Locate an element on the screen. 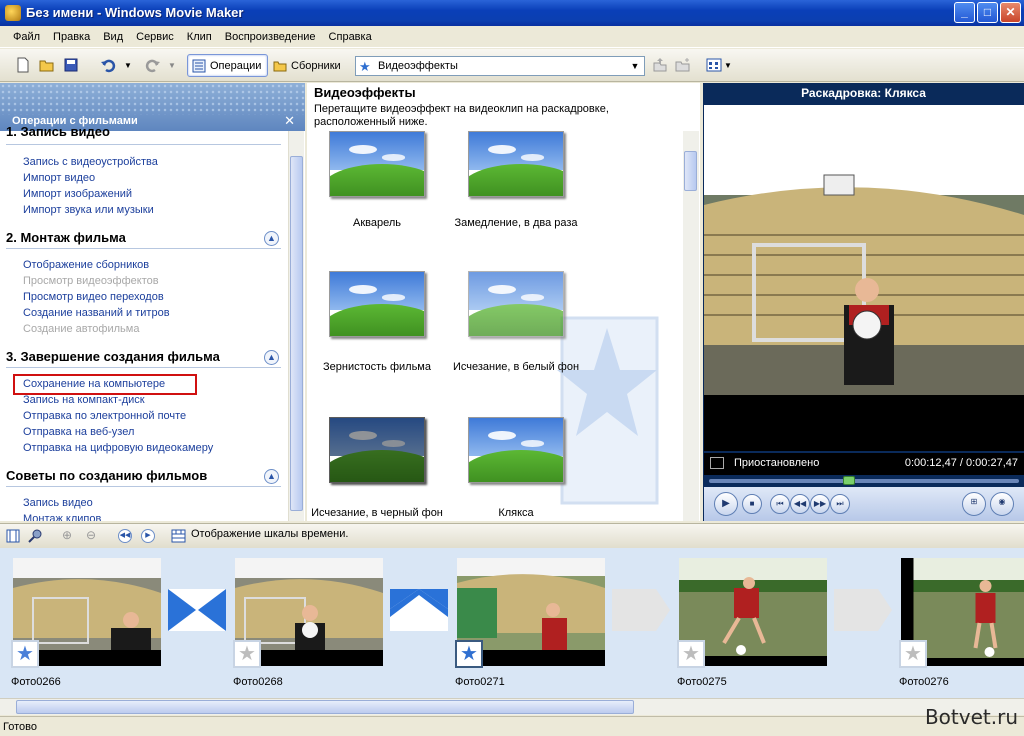 Image resolution: width=1024 pixels, height=736 pixels. menu-view: Вид is located at coordinates (112, 34).